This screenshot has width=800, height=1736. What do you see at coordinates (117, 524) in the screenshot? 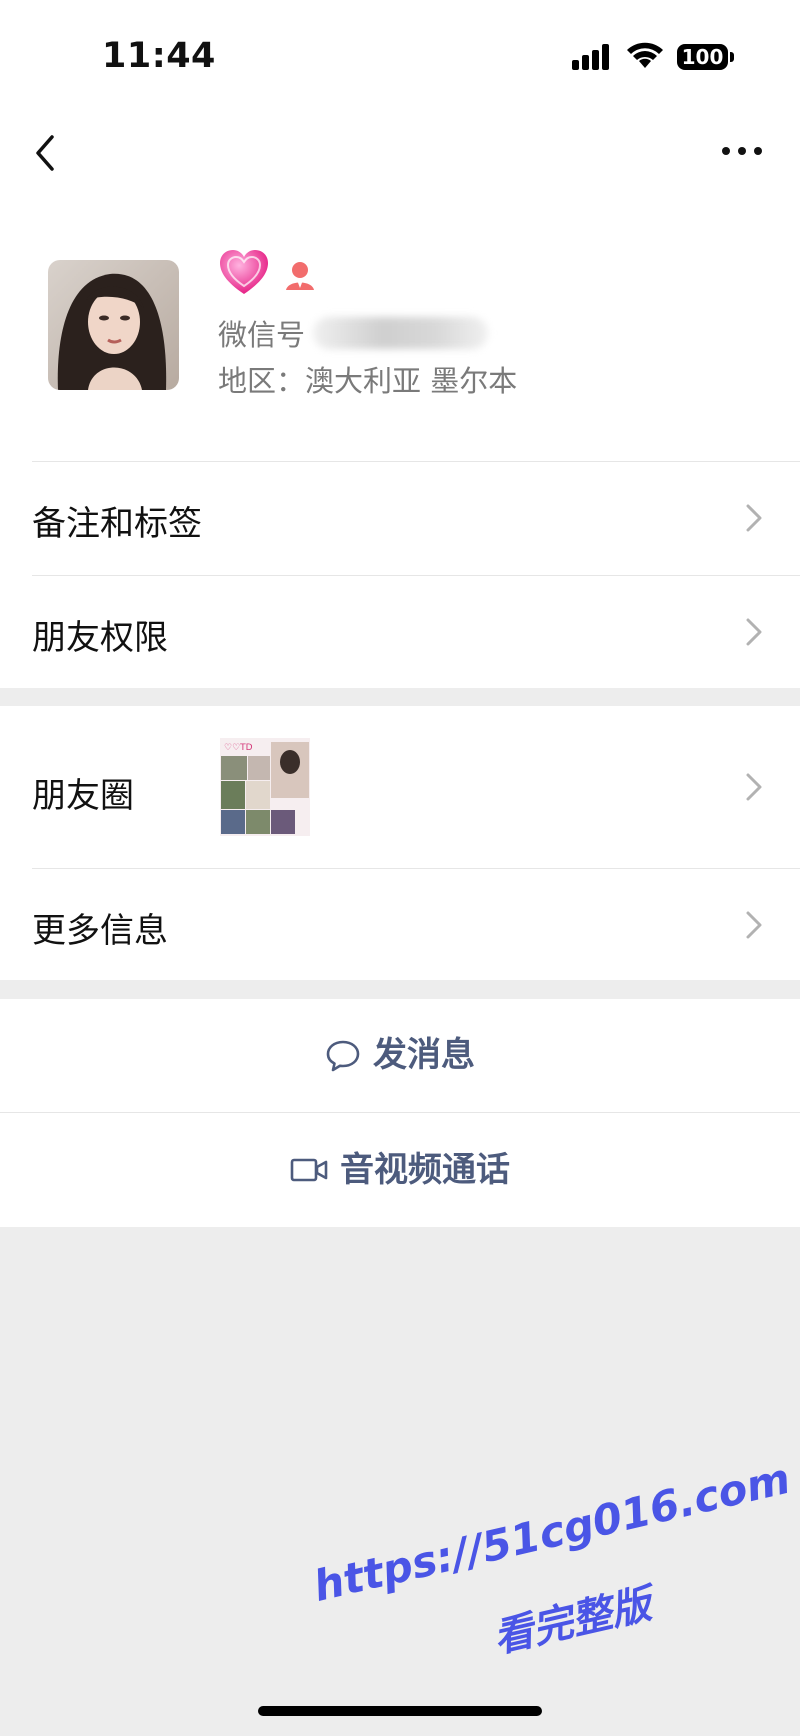
I see `remarks-tags-label: 备注和标签` at bounding box center [117, 524].